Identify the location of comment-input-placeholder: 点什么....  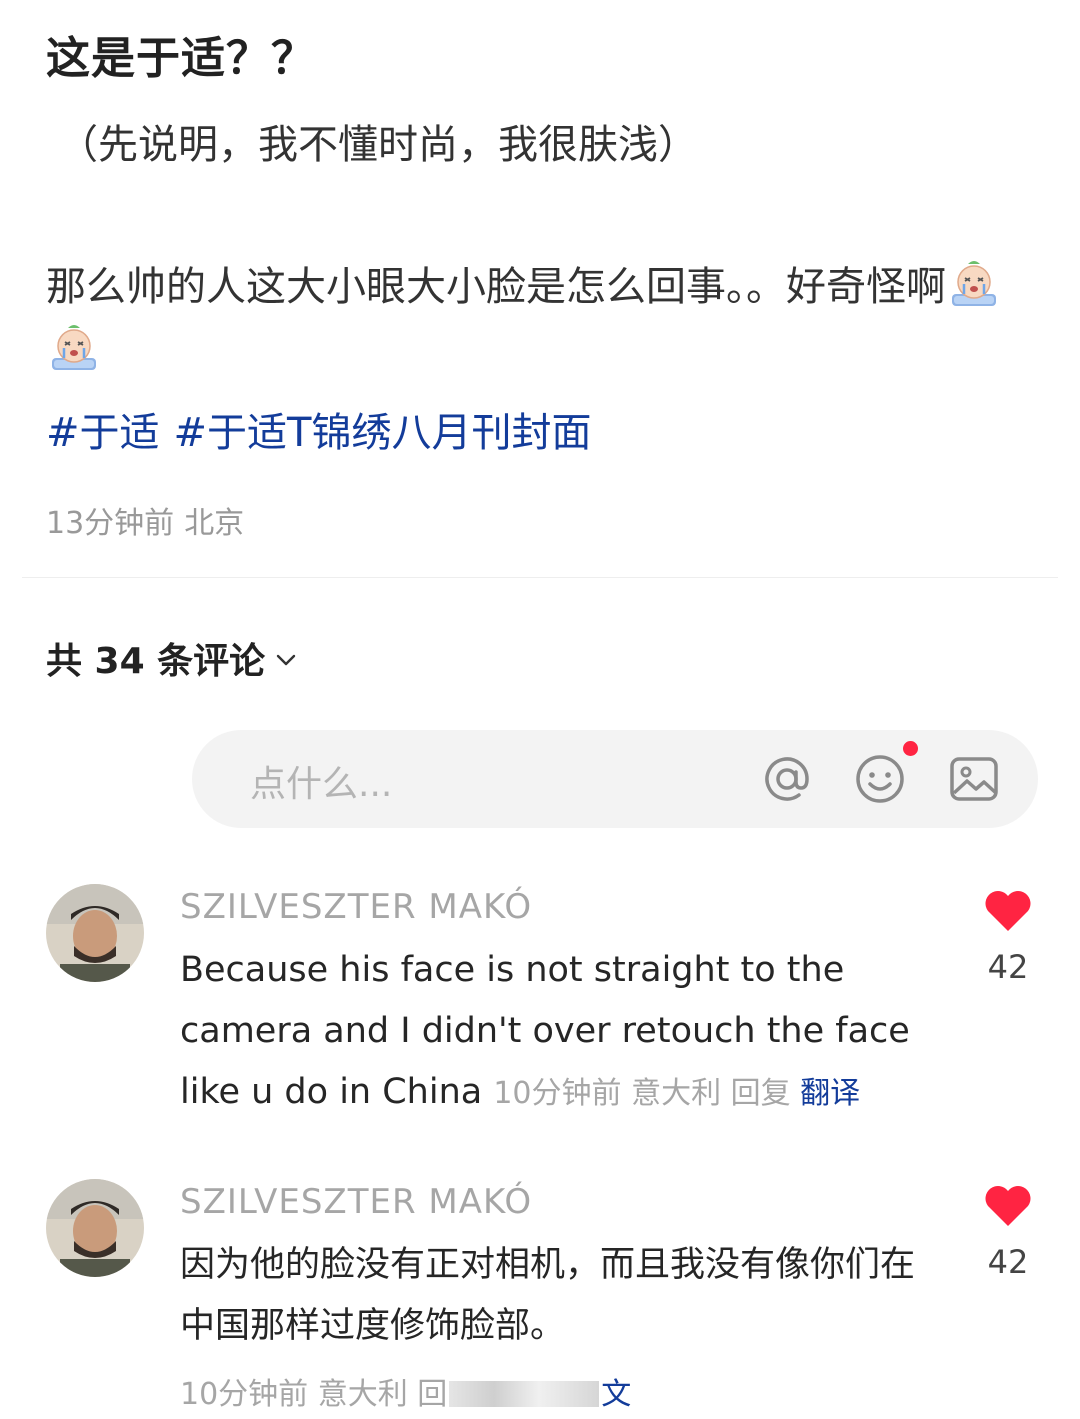
(321, 784).